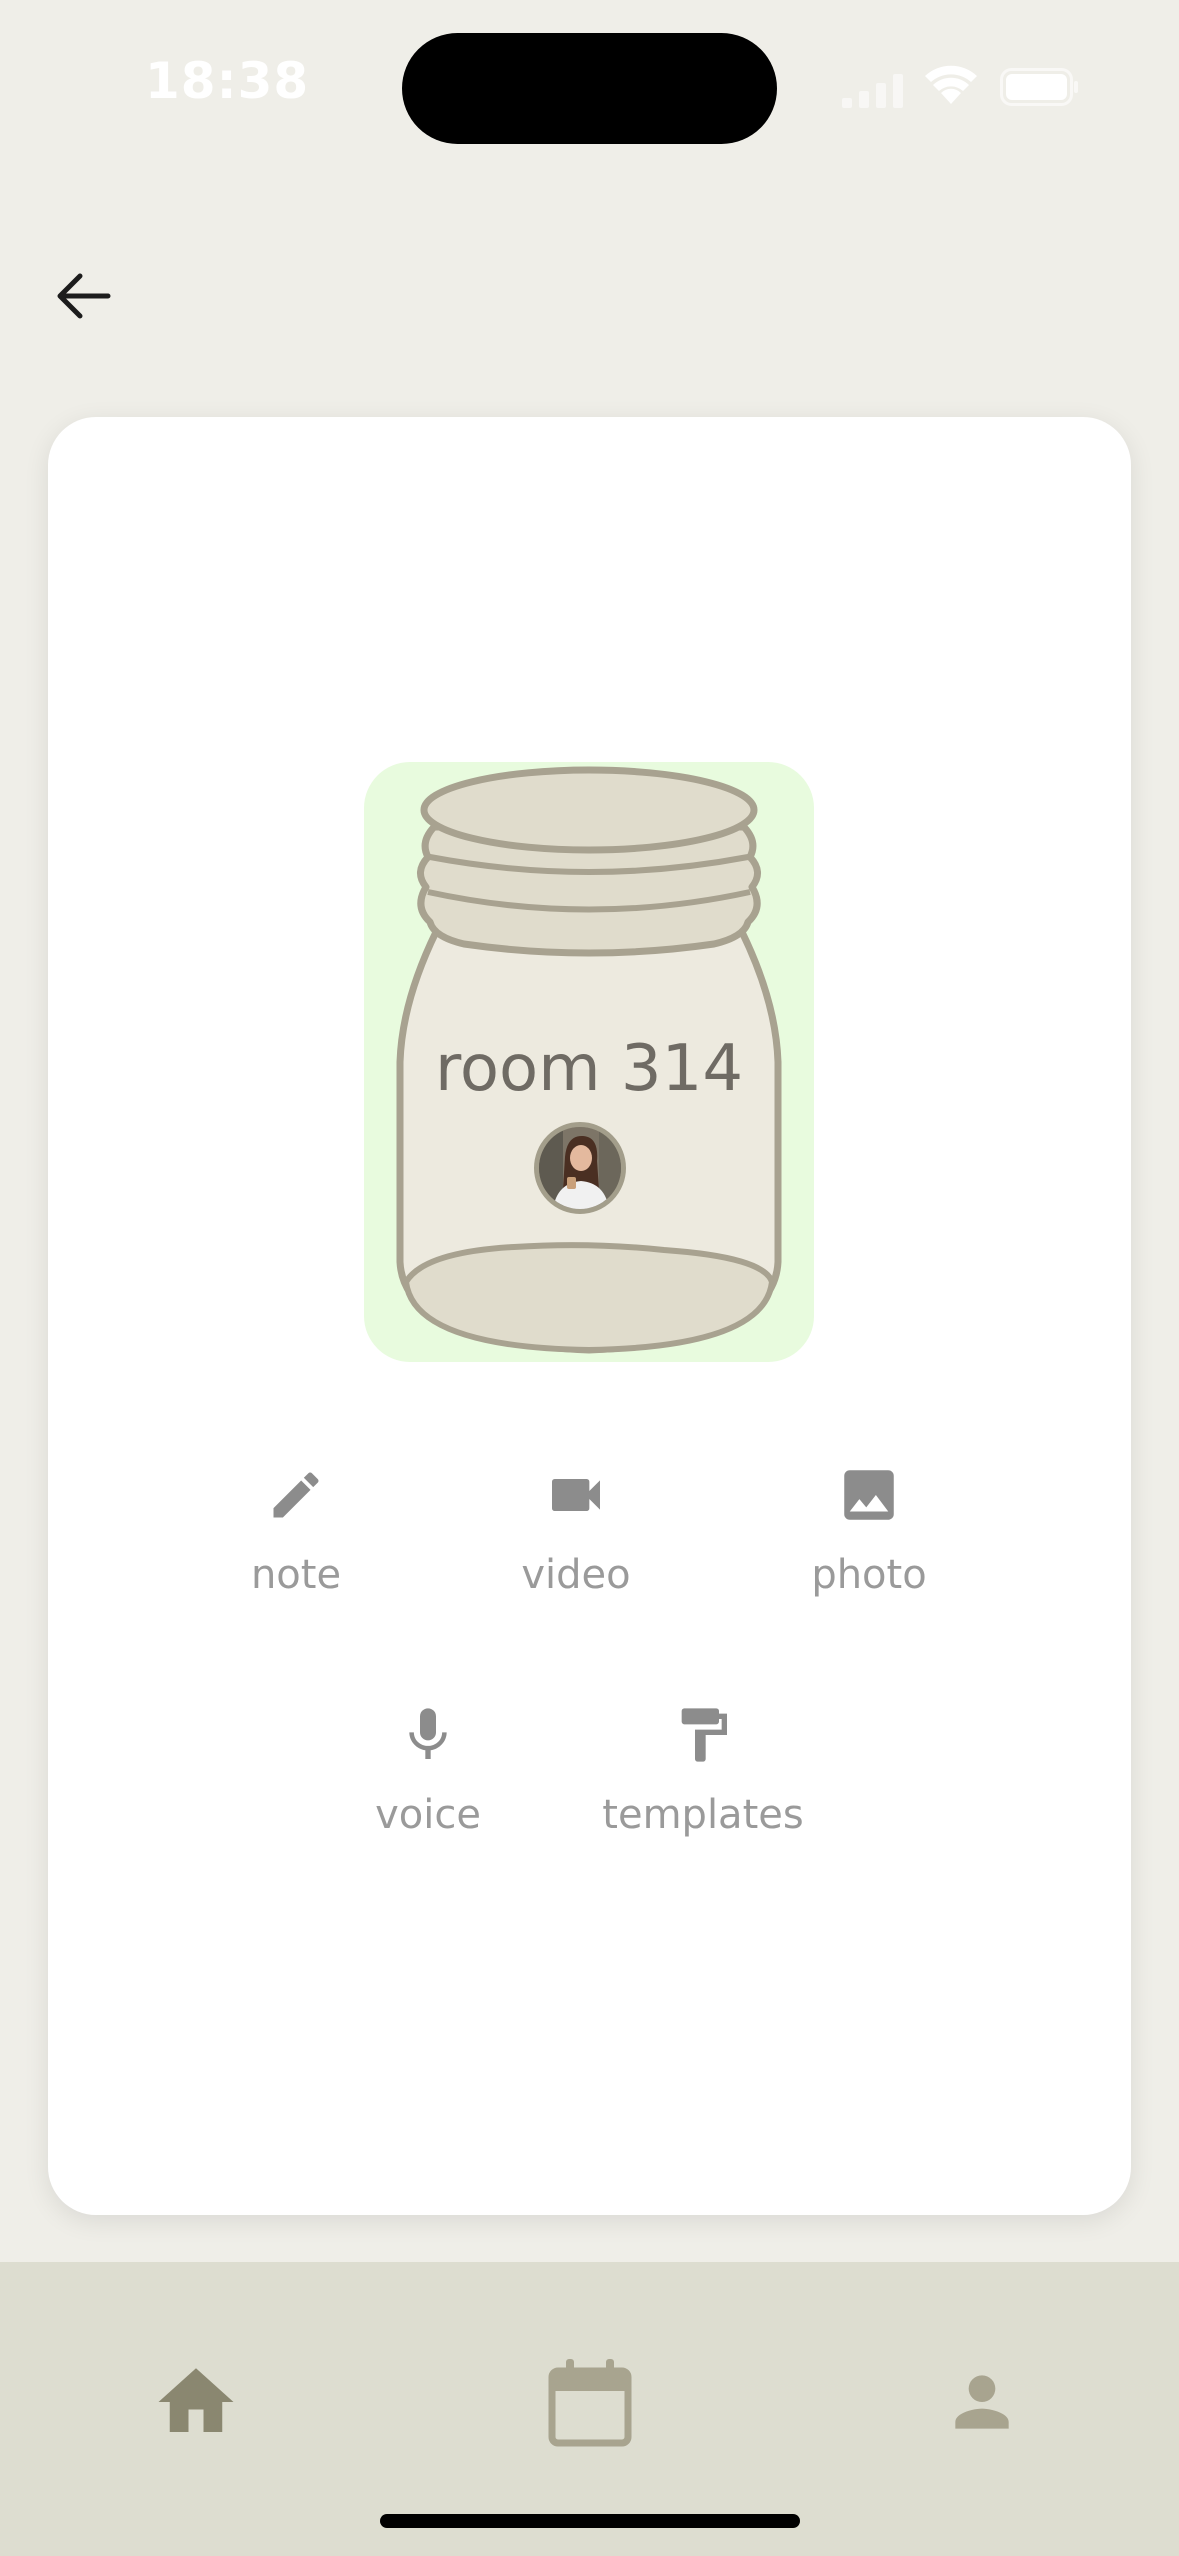 This screenshot has width=1179, height=2556. Describe the element at coordinates (590, 2521) in the screenshot. I see `home-indicator` at that location.